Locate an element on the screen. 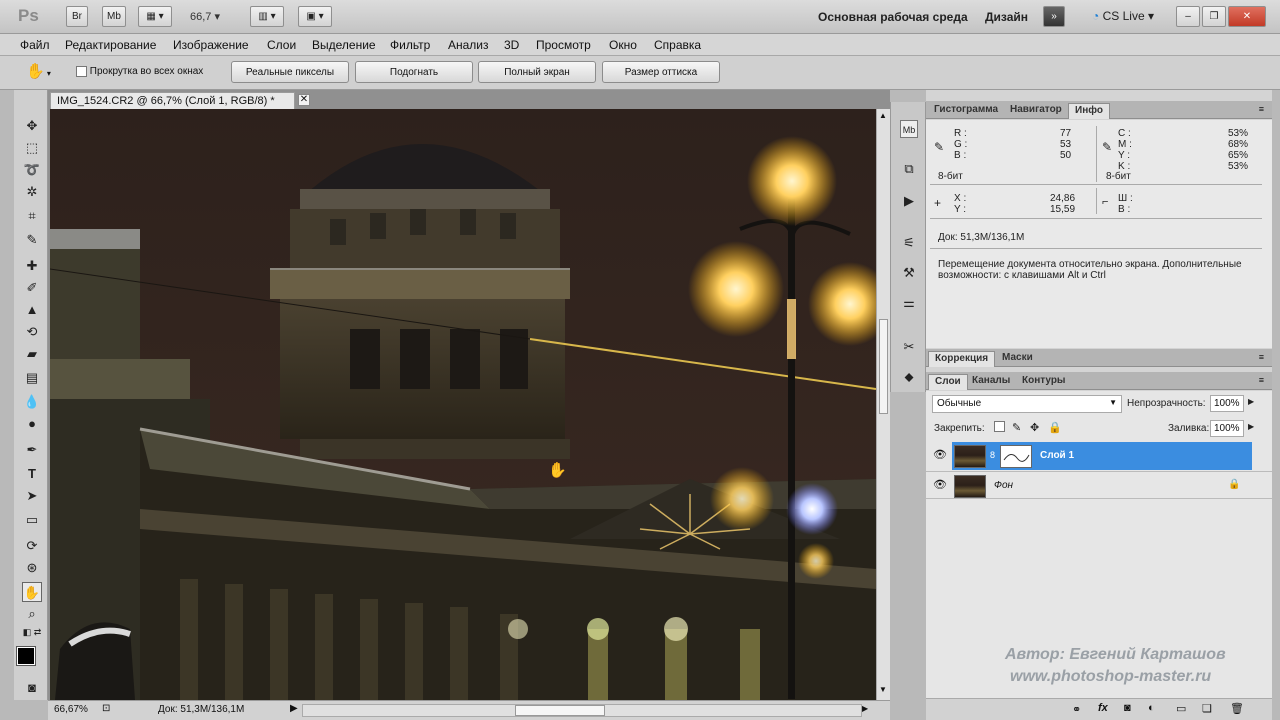 This screenshot has height=720, width=1280. panel-menu-icon: ≡ is located at coordinates (1261, 109).